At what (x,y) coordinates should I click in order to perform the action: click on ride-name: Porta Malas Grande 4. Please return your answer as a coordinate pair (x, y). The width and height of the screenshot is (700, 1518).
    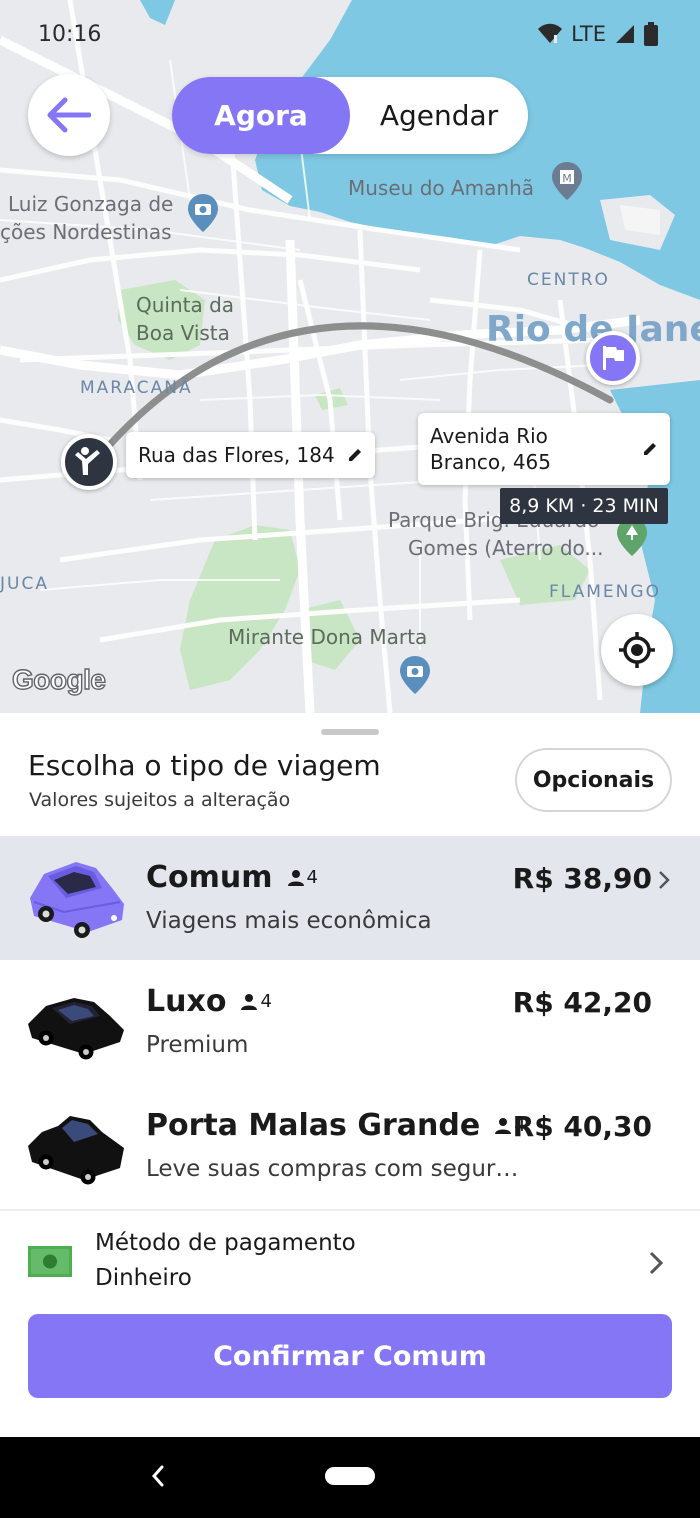
    Looking at the image, I should click on (336, 1125).